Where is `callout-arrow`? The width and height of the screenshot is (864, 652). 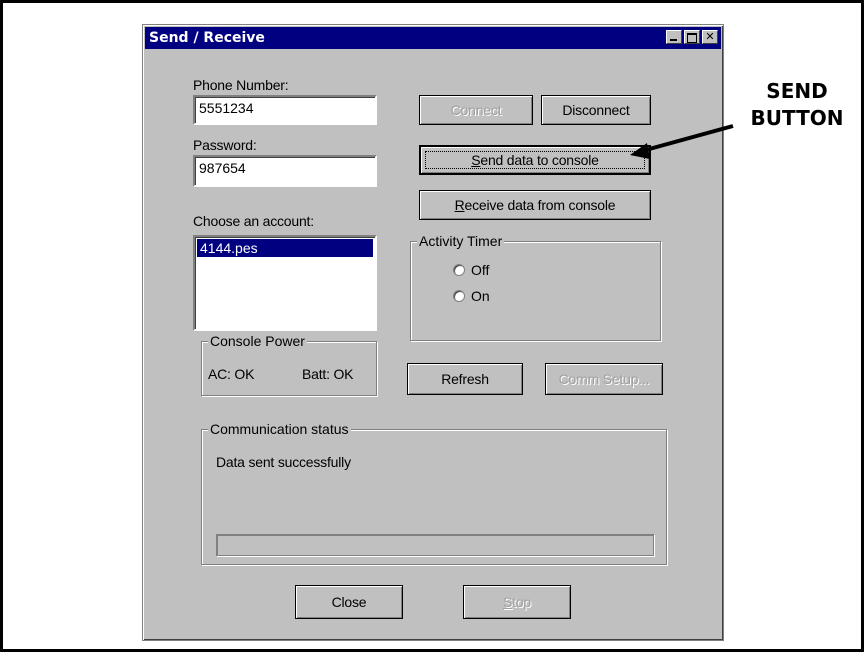
callout-arrow is located at coordinates (682, 141).